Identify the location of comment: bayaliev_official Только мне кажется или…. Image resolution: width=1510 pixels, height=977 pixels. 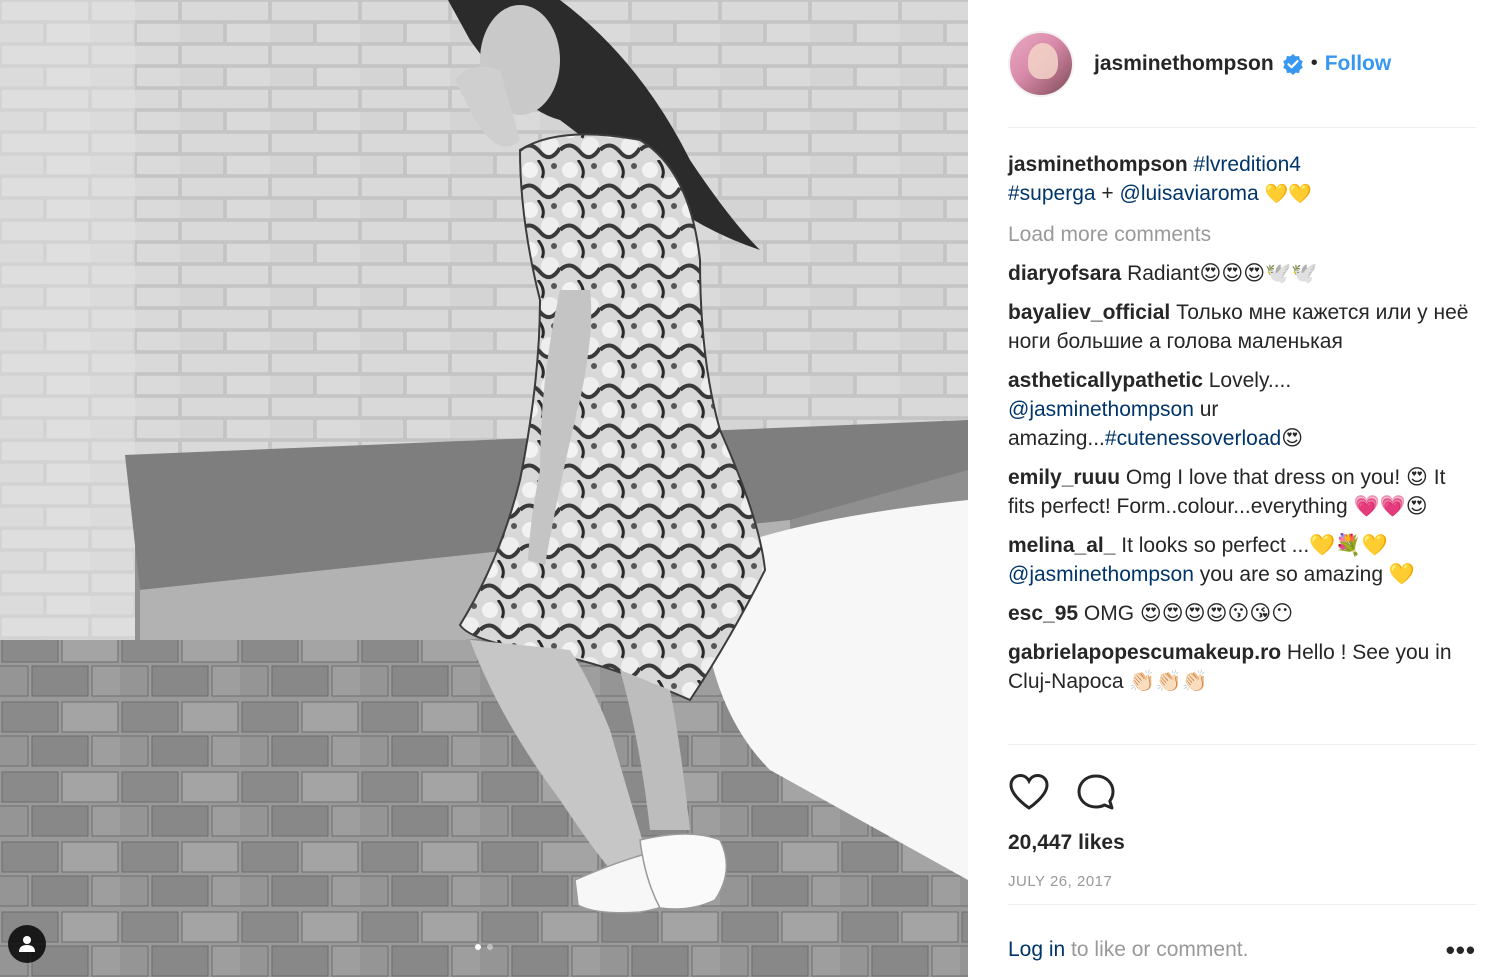
(1242, 327).